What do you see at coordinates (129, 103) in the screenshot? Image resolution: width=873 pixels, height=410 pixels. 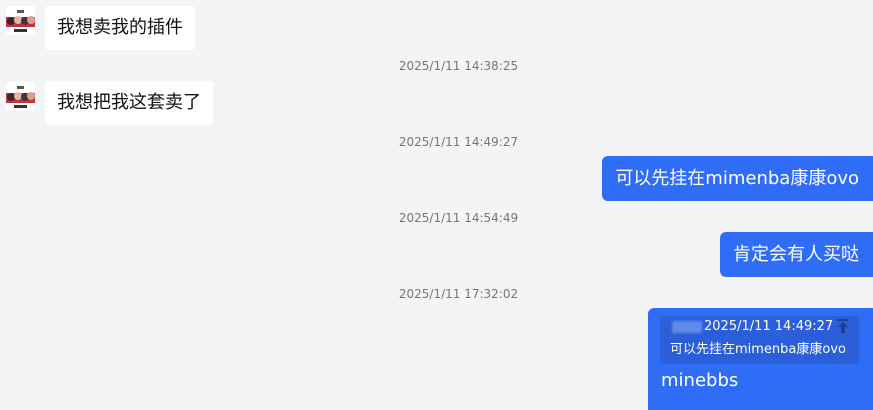 I see `incoming-message-bubble: 我想把我这套卖了` at bounding box center [129, 103].